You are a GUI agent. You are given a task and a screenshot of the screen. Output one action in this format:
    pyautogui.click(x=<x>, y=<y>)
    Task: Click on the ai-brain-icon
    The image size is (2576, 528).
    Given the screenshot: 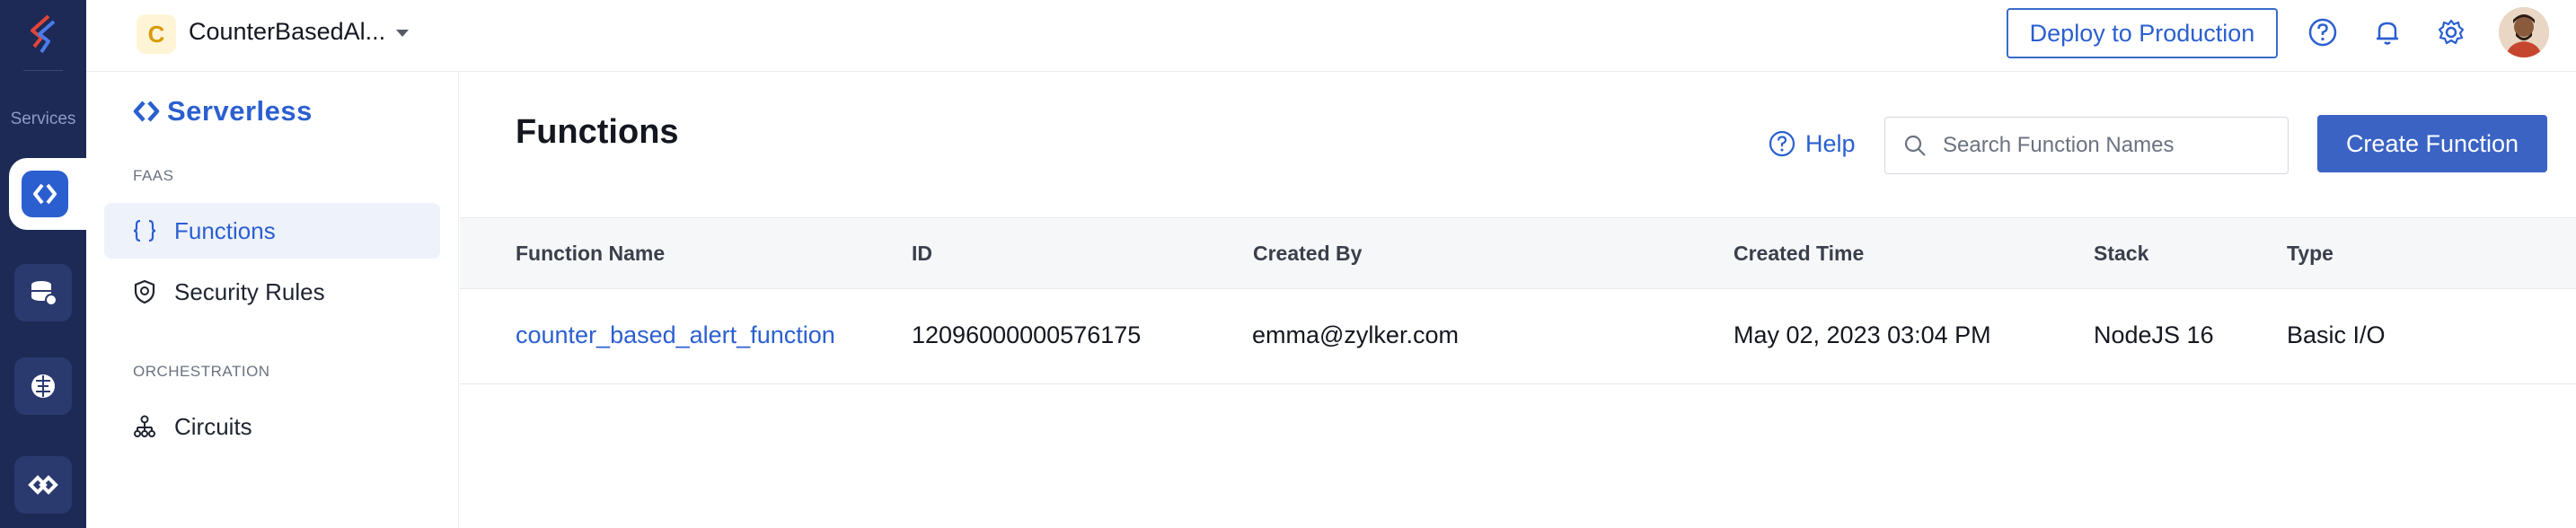 What is the action you would take?
    pyautogui.click(x=43, y=386)
    